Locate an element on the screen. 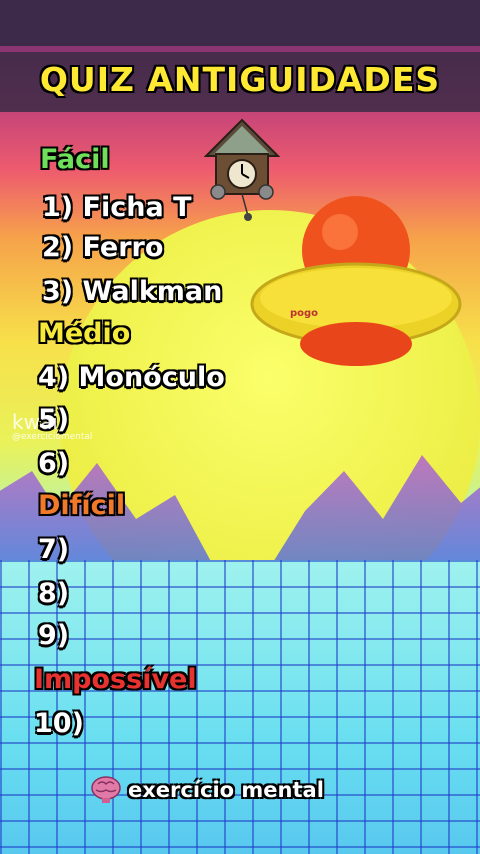  pogo-ball-icon: pogo is located at coordinates (356, 281).